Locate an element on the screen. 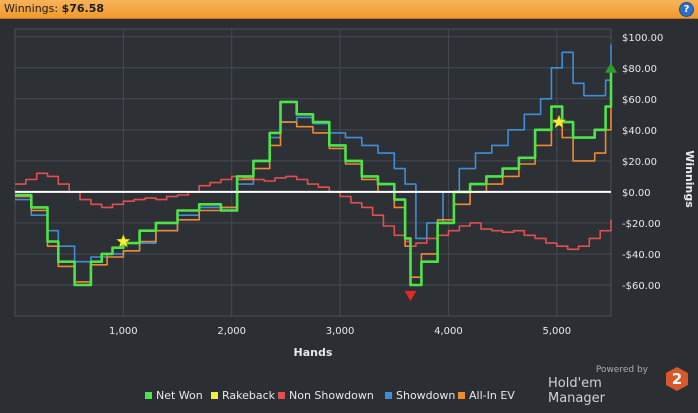 The image size is (698, 413). y-tick-label: $80.00 is located at coordinates (639, 69).